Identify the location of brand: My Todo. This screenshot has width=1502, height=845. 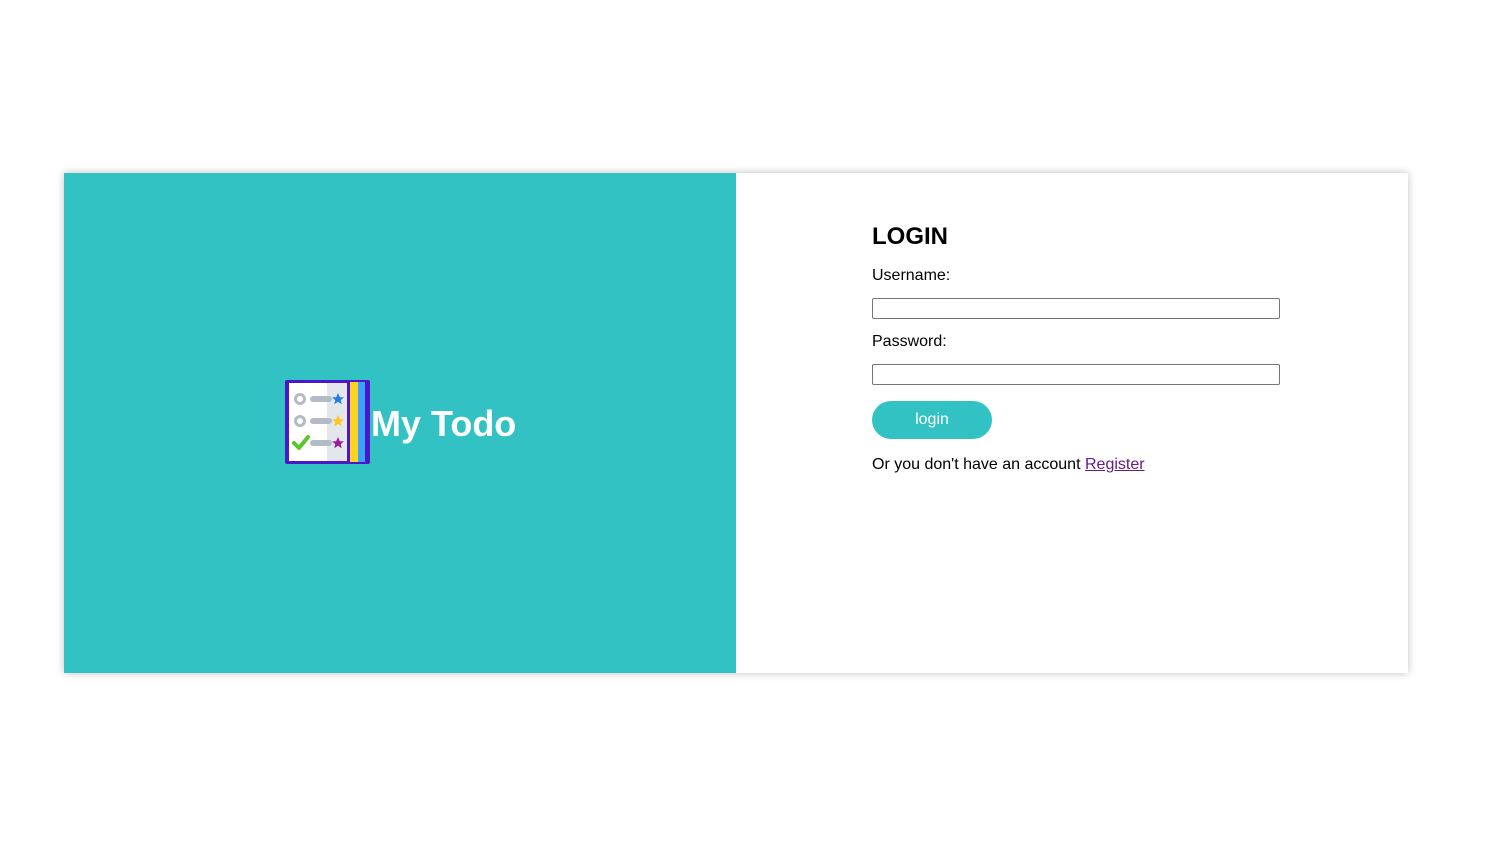
(400, 422).